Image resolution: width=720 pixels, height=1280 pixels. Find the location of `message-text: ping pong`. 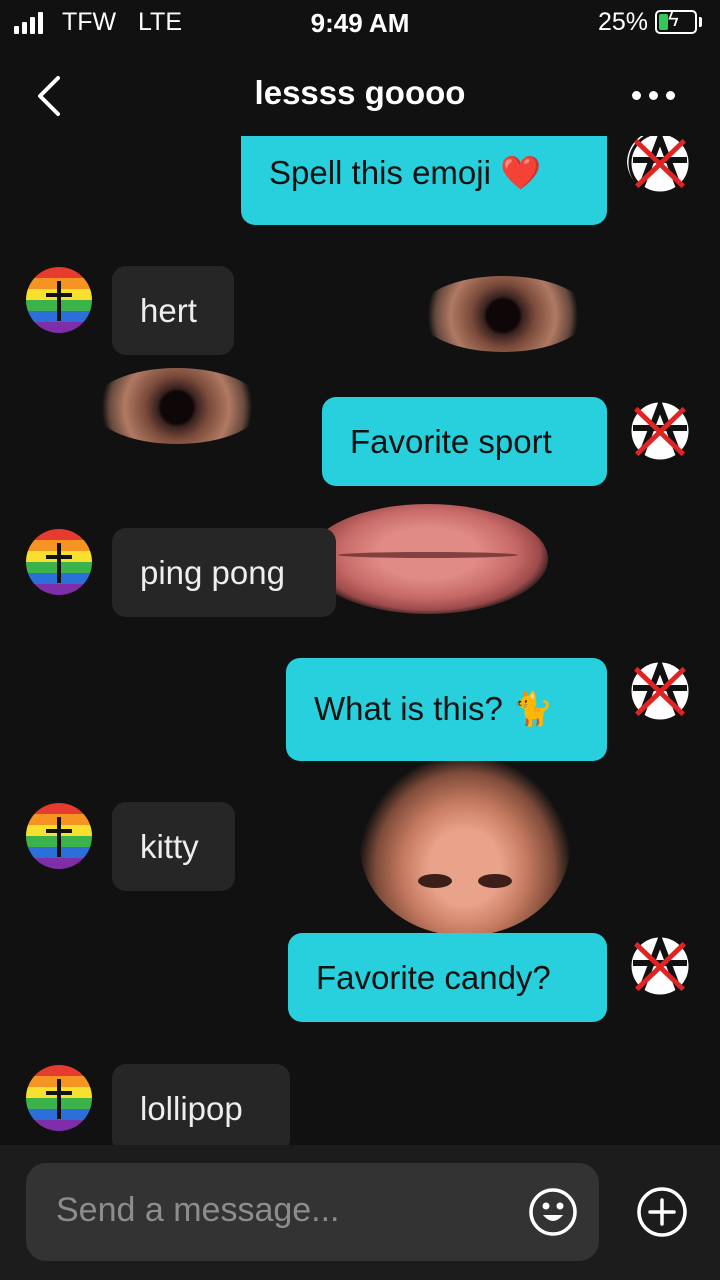

message-text: ping pong is located at coordinates (212, 572).